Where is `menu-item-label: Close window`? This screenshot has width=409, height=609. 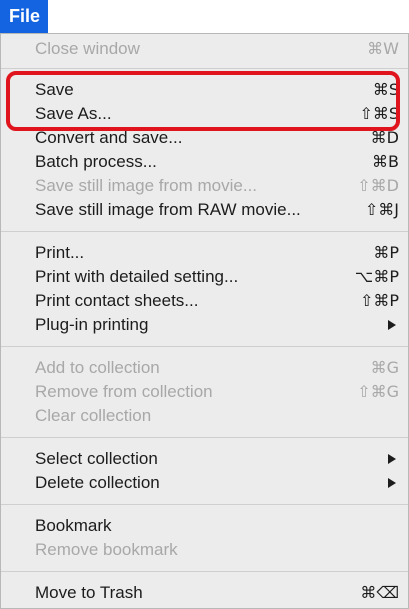
menu-item-label: Close window is located at coordinates (87, 48).